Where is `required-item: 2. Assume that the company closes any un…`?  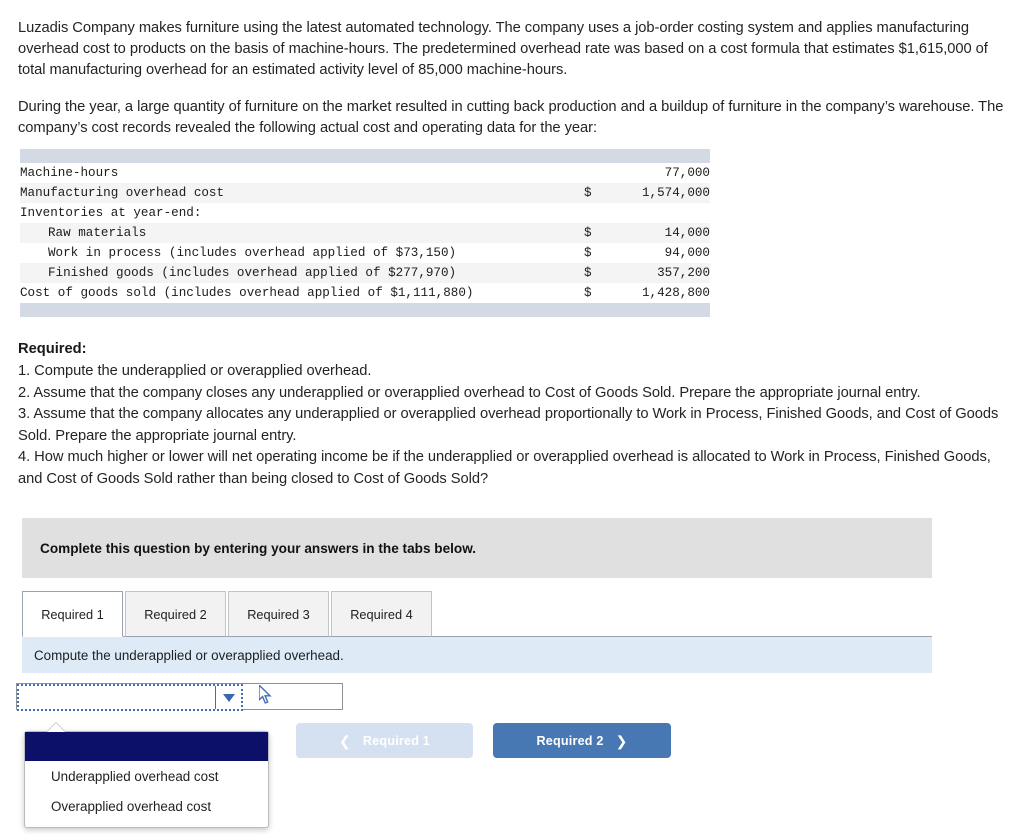
required-item: 2. Assume that the company closes any un… is located at coordinates (469, 392).